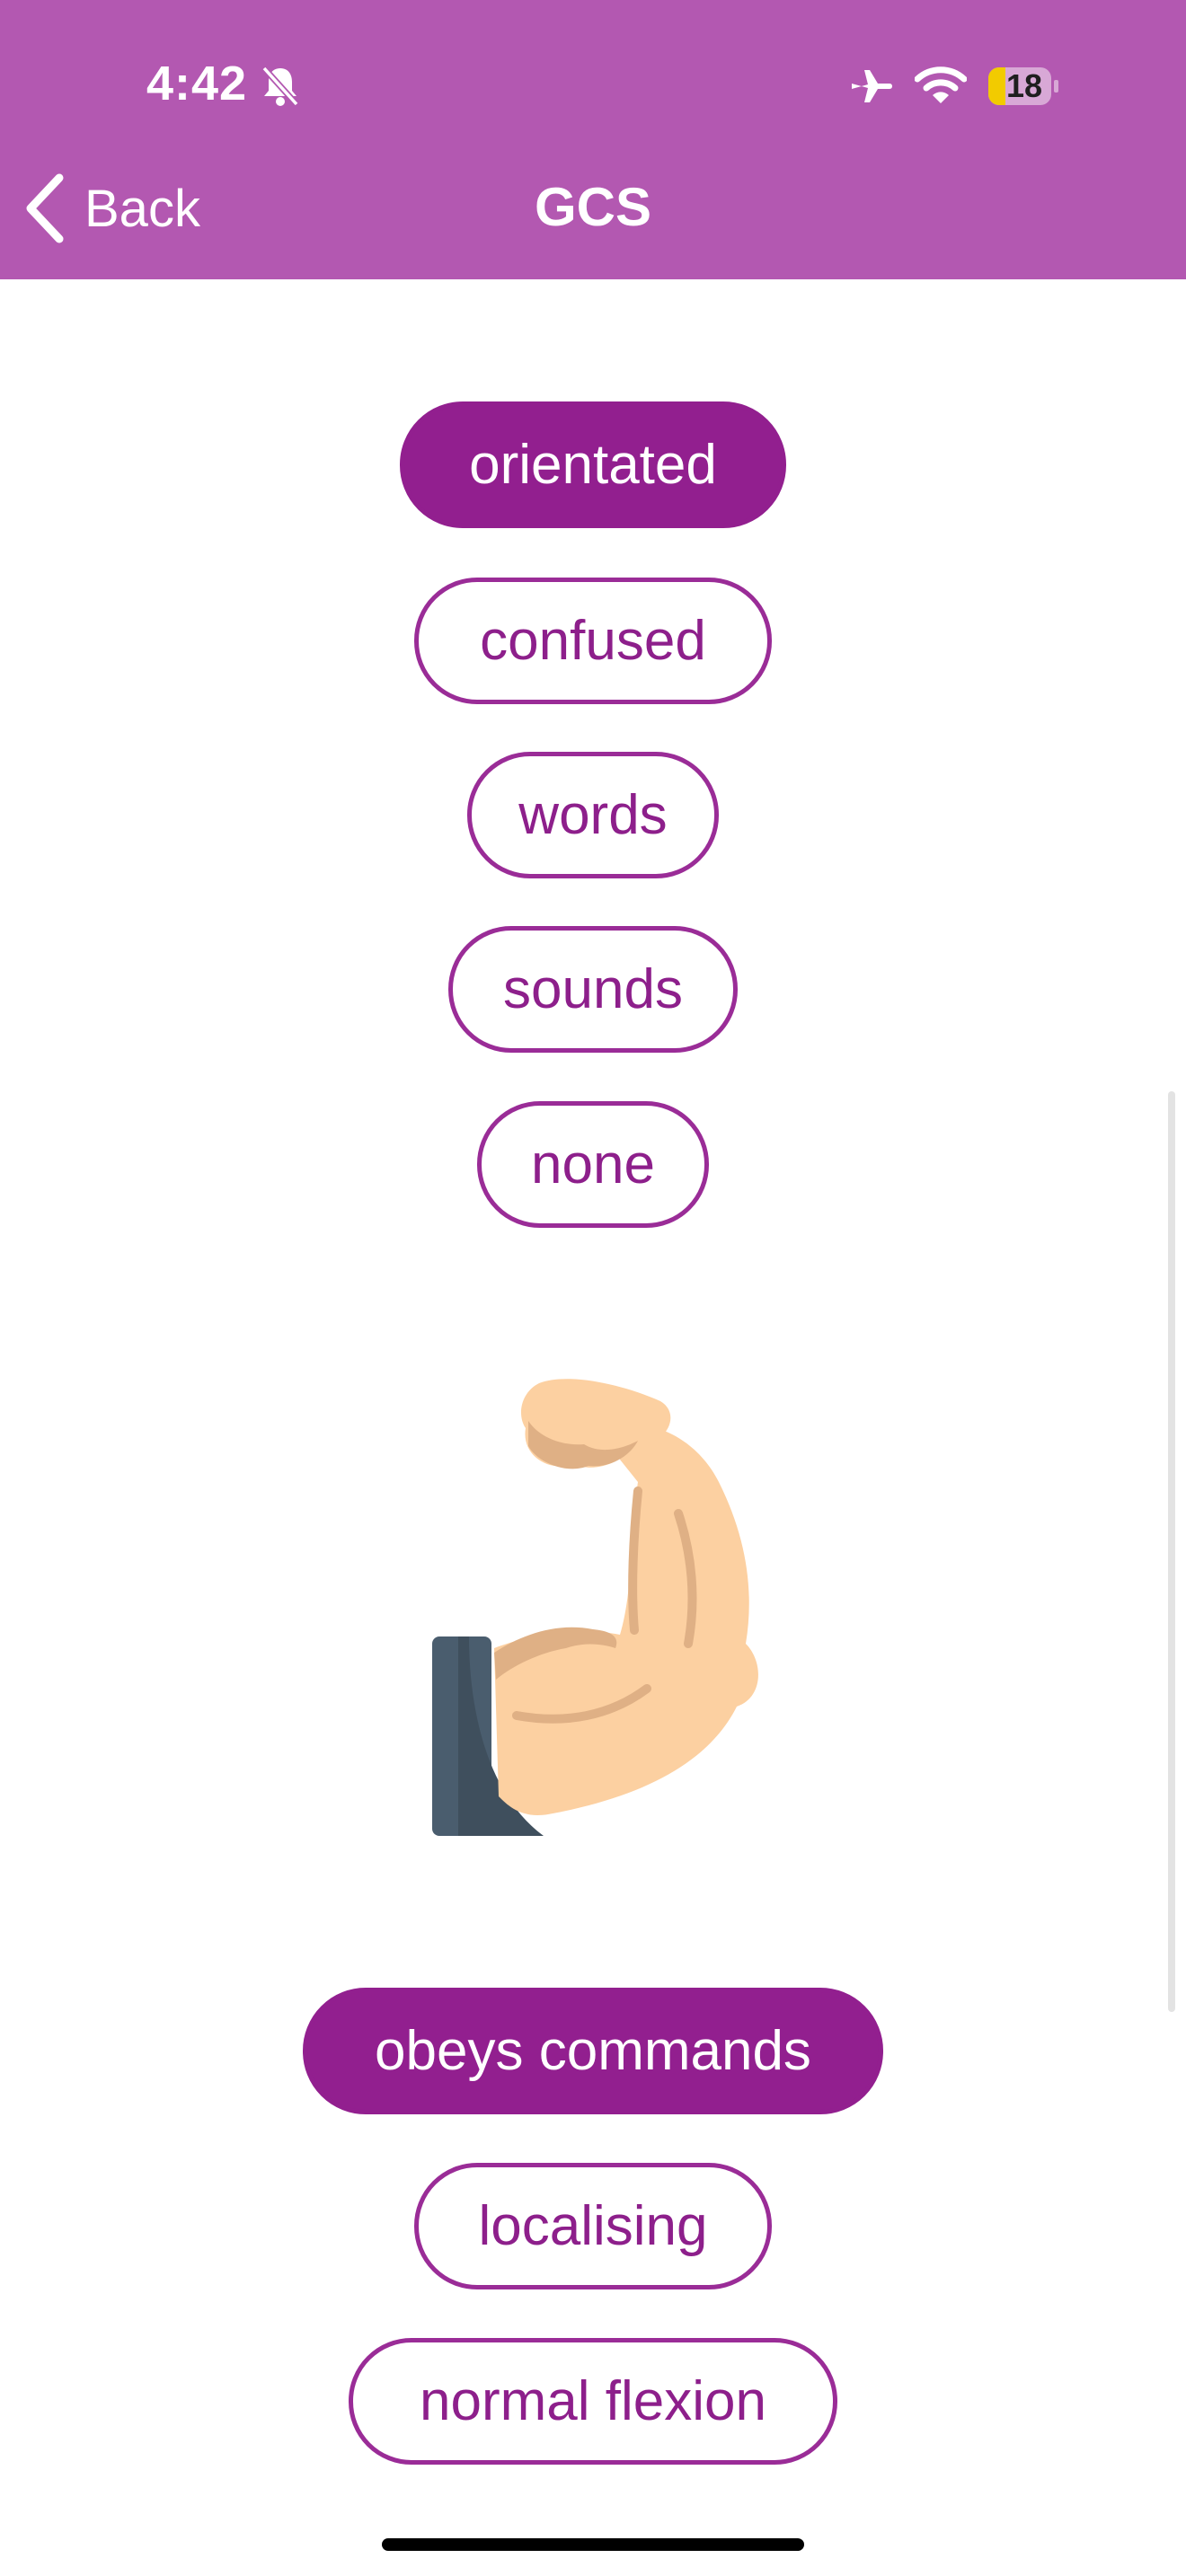 The width and height of the screenshot is (1186, 2576). I want to click on status-time: 4:42, so click(197, 83).